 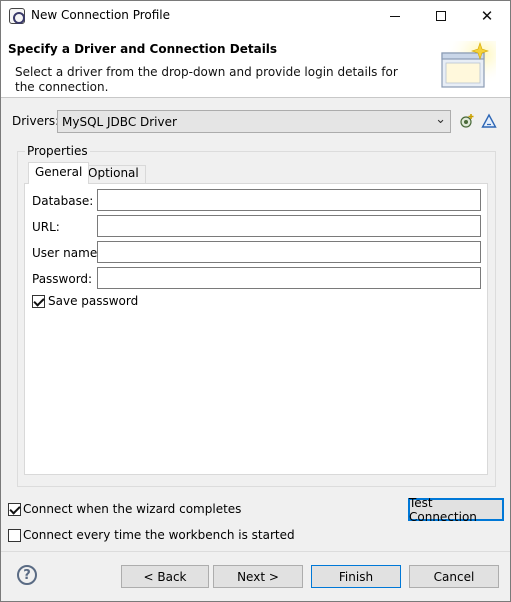 I want to click on maximize-button, so click(x=441, y=16).